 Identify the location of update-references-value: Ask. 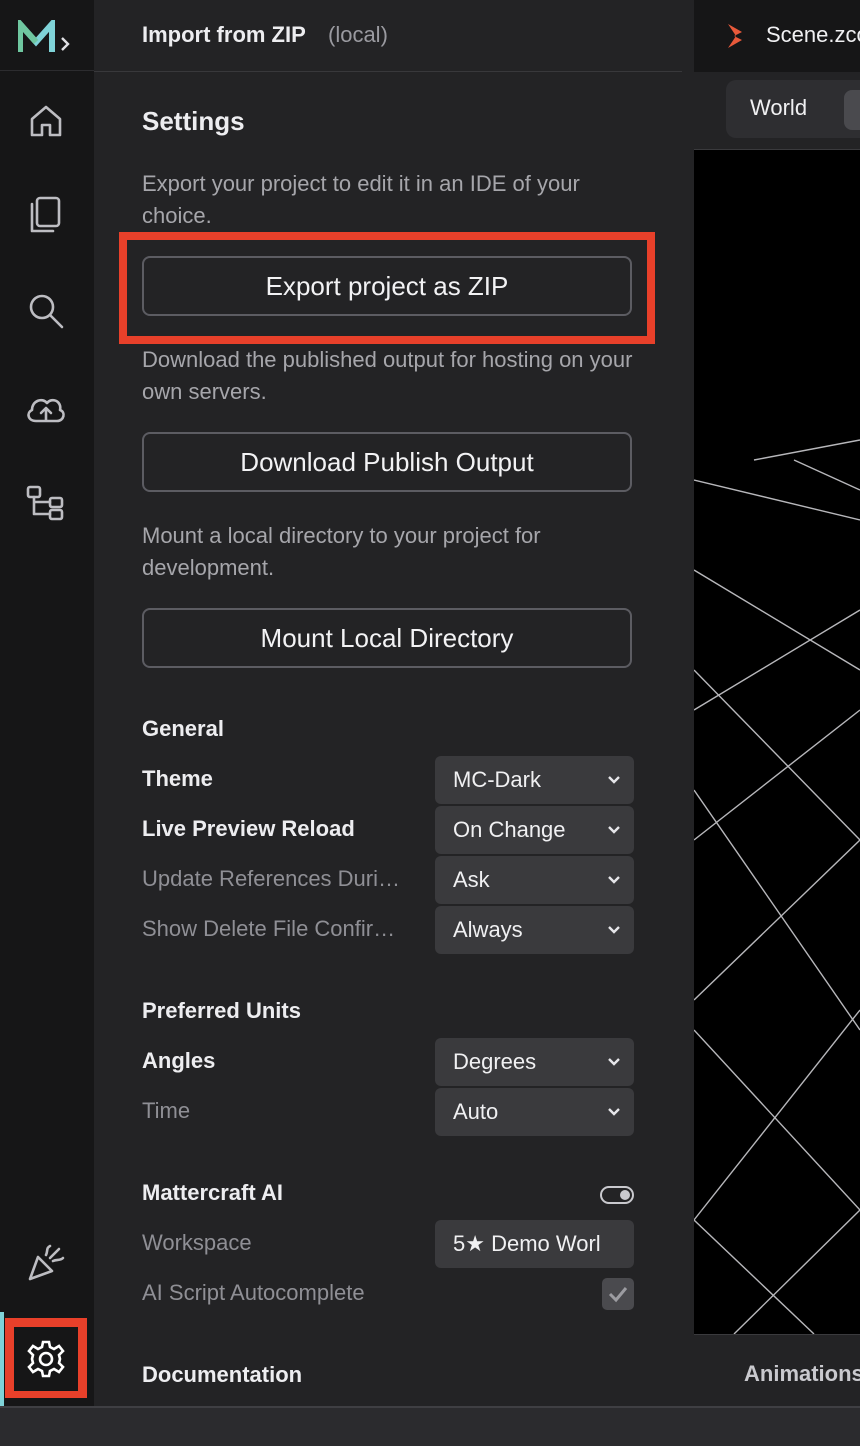
(471, 879).